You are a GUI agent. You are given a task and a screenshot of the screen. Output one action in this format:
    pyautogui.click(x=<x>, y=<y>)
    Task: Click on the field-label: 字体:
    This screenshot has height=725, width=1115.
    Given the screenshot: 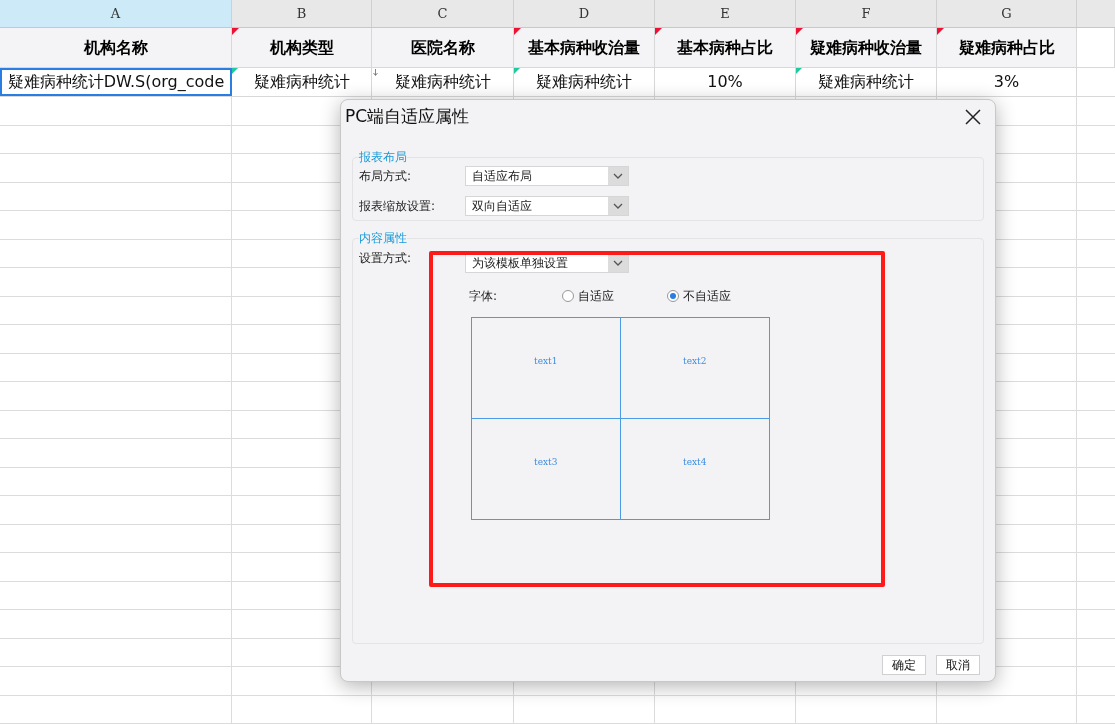 What is the action you would take?
    pyautogui.click(x=484, y=296)
    